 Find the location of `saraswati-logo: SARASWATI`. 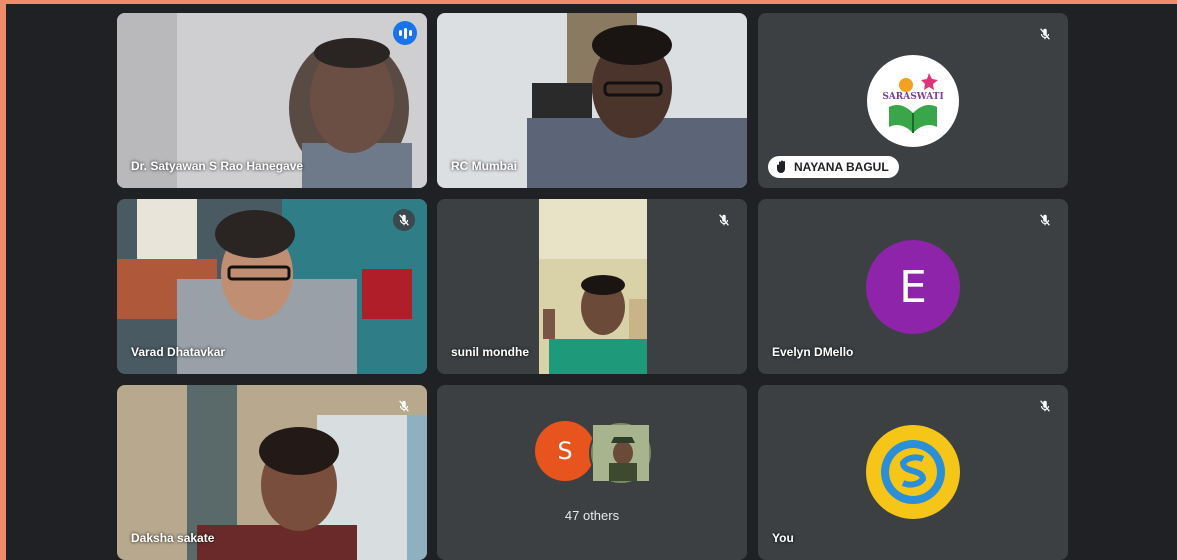

saraswati-logo: SARASWATI is located at coordinates (913, 101).